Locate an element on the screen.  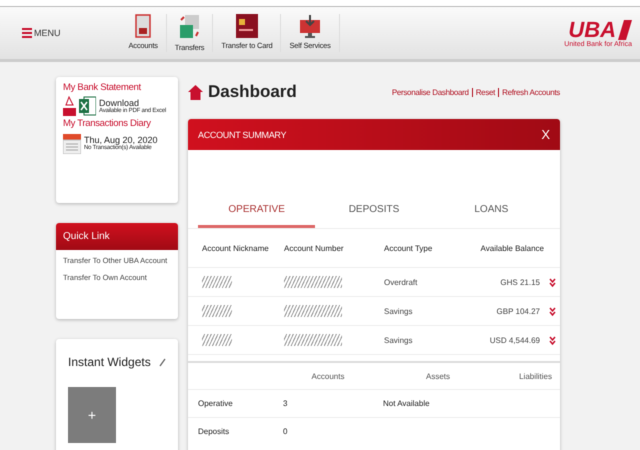
close-button: X is located at coordinates (545, 134).